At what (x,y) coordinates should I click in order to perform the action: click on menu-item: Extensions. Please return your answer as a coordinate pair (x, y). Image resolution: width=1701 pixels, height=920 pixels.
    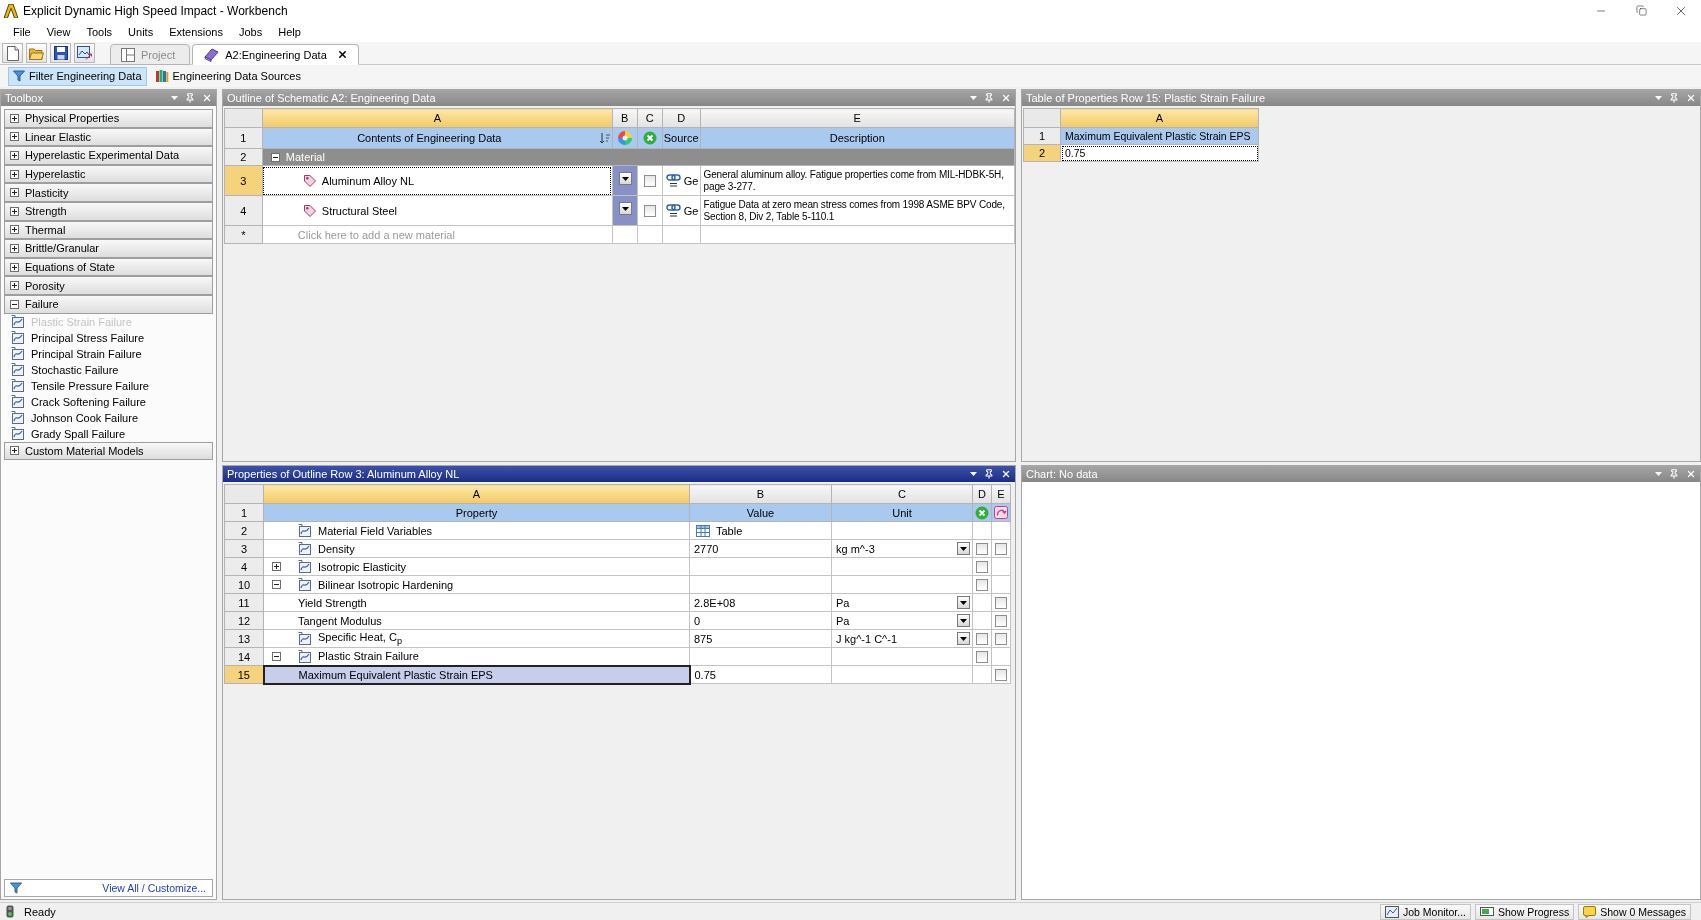
    Looking at the image, I should click on (196, 31).